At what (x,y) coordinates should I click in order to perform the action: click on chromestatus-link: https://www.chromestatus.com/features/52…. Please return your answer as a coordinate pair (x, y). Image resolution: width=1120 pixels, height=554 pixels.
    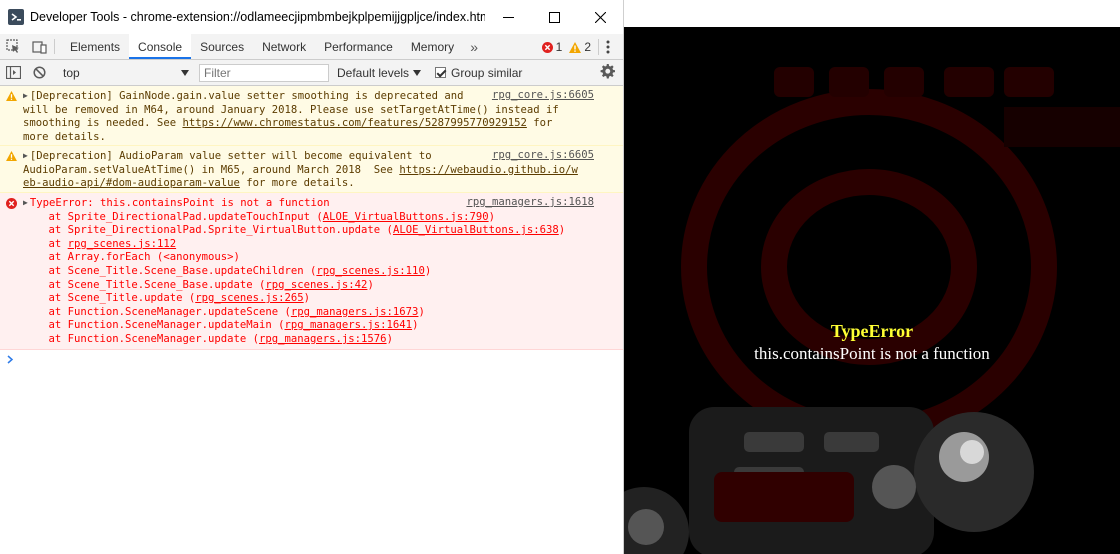
    Looking at the image, I should click on (354, 123).